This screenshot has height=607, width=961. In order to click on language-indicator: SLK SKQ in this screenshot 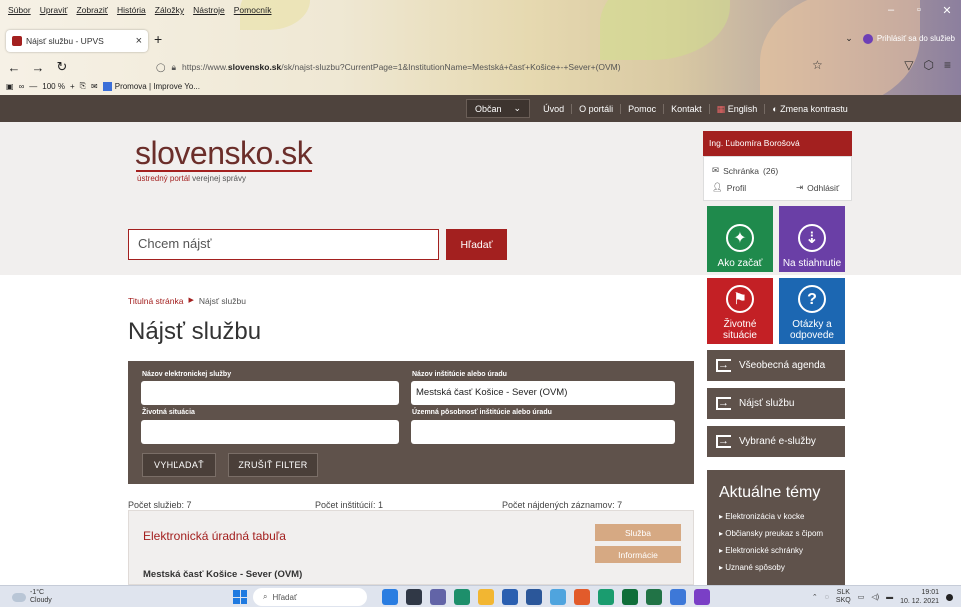, I will do `click(843, 597)`.